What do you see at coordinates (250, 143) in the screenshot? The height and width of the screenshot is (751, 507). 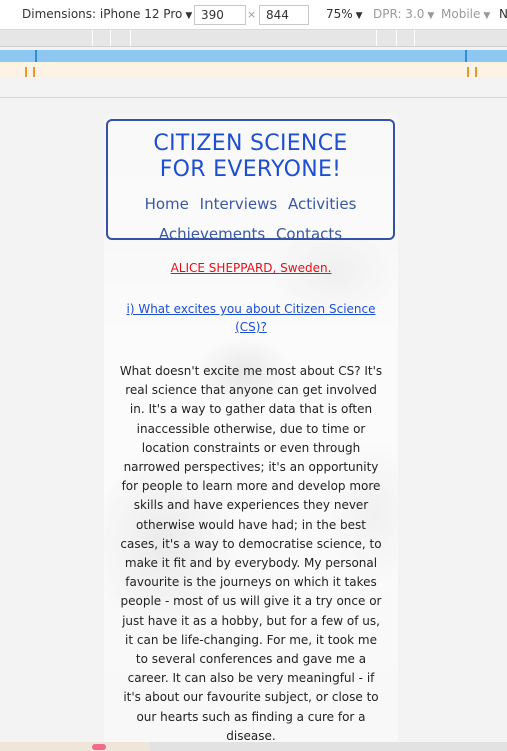 I see `site-title-line-1: CITIZEN SCIENCE` at bounding box center [250, 143].